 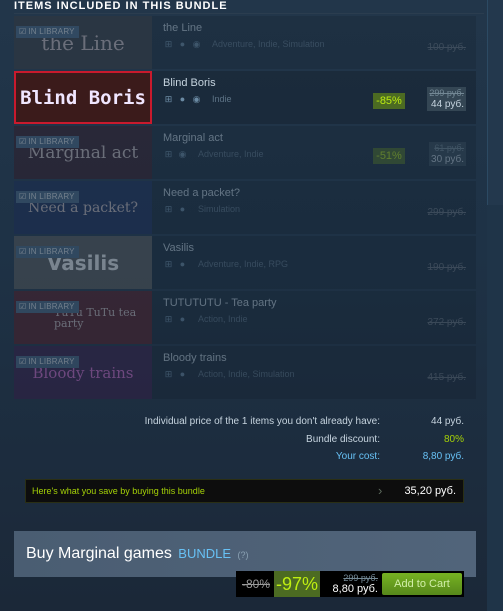 I want to click on platform-icons: ⊞ ● ◉, so click(x=182, y=99).